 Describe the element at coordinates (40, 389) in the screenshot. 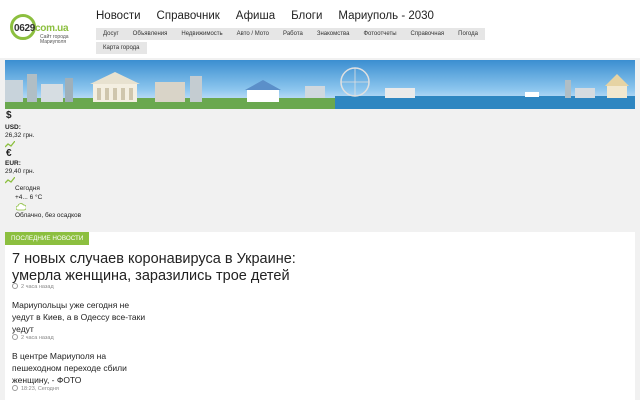

I see `news-item-time-text: 18:23, Сегодня` at that location.